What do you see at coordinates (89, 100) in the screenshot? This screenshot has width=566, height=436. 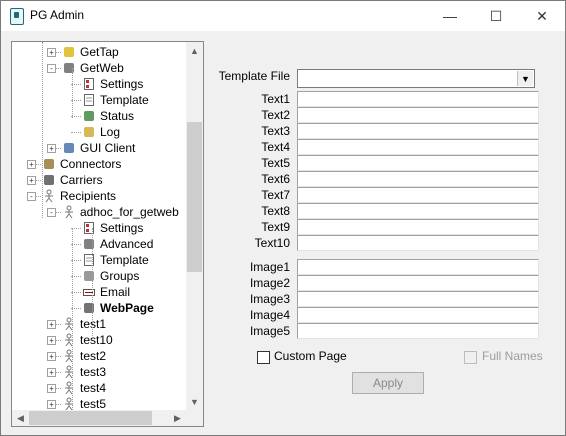 I see `template-icon` at bounding box center [89, 100].